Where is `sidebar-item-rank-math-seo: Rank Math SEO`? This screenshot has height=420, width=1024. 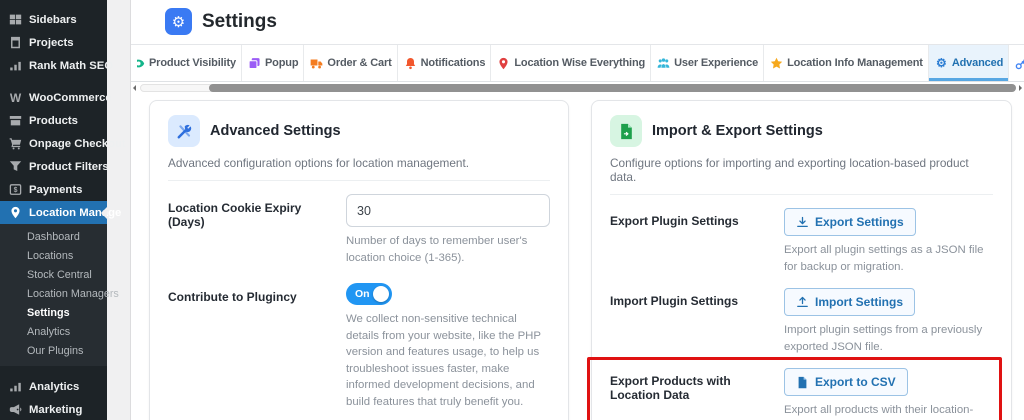 sidebar-item-rank-math-seo: Rank Math SEO is located at coordinates (56, 65).